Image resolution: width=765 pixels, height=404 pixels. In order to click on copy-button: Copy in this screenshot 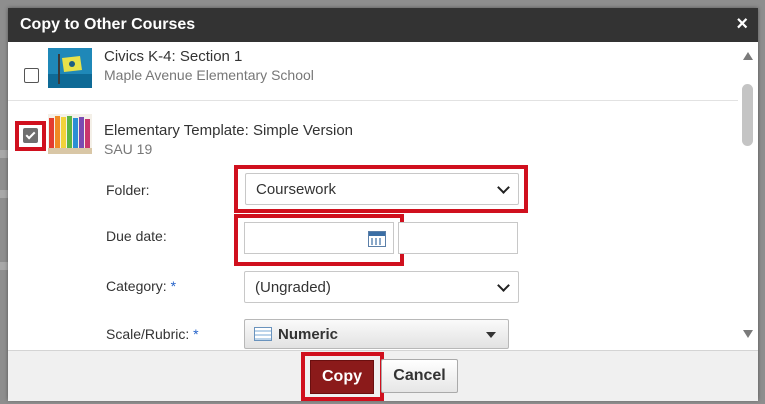, I will do `click(342, 377)`.